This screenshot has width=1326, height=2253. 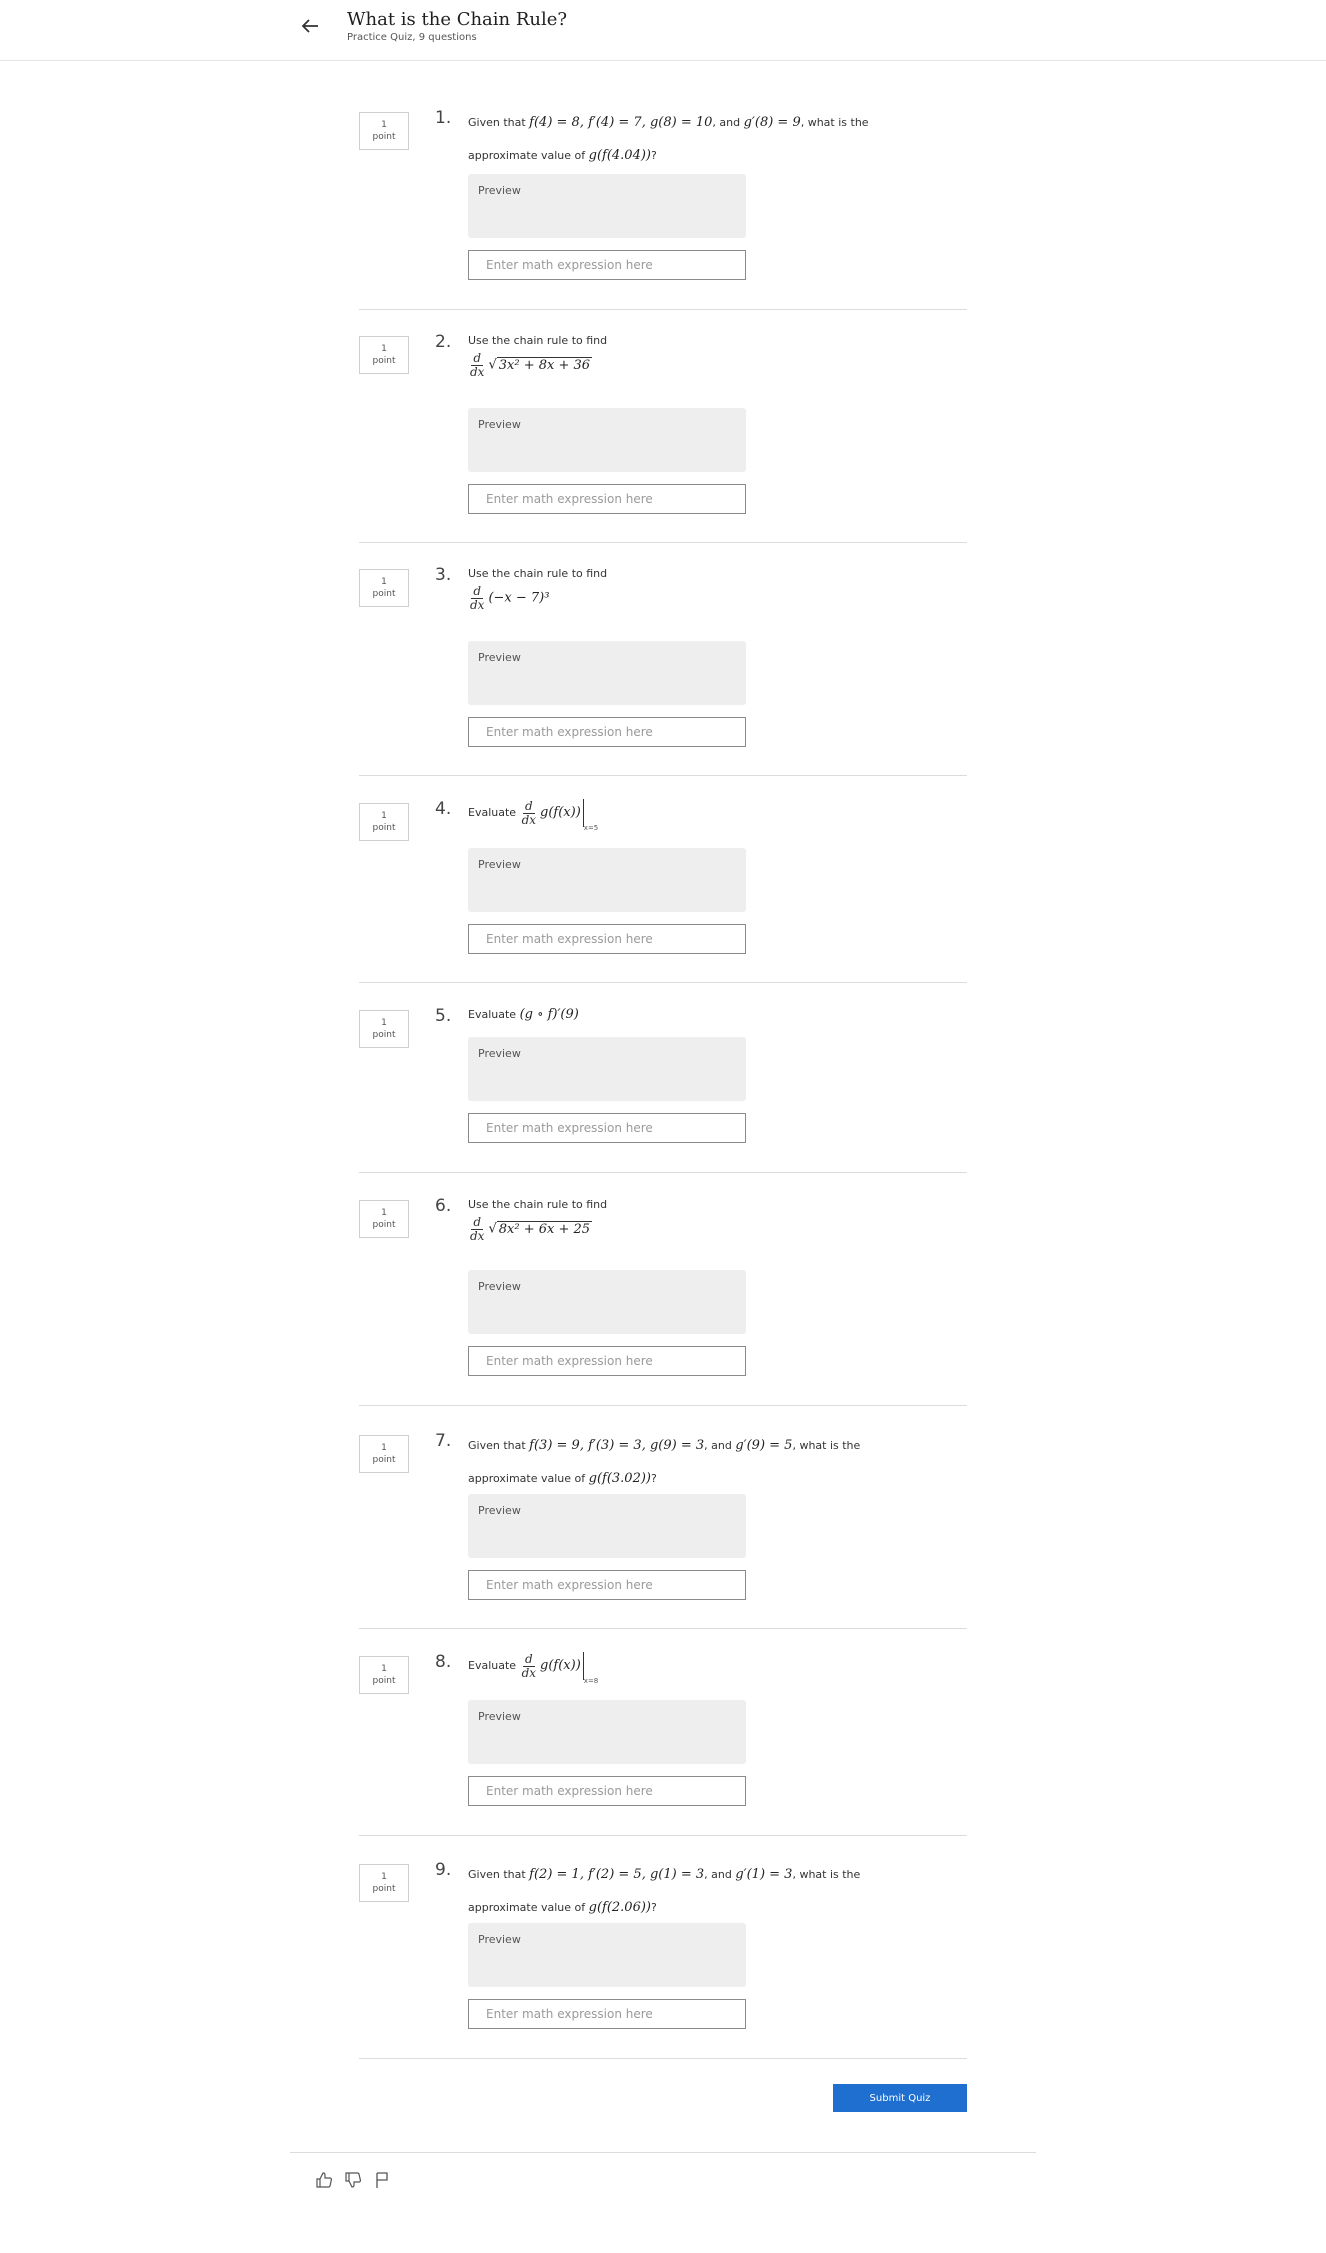 I want to click on question-number: 6., so click(x=443, y=1206).